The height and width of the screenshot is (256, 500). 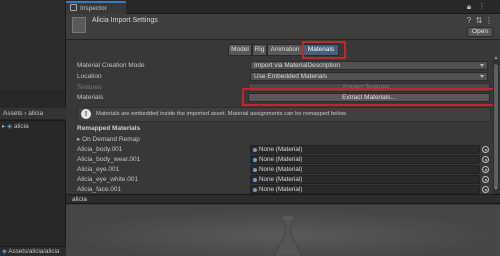 I want to click on settings-sliders-icon: ⇅, so click(x=479, y=21).